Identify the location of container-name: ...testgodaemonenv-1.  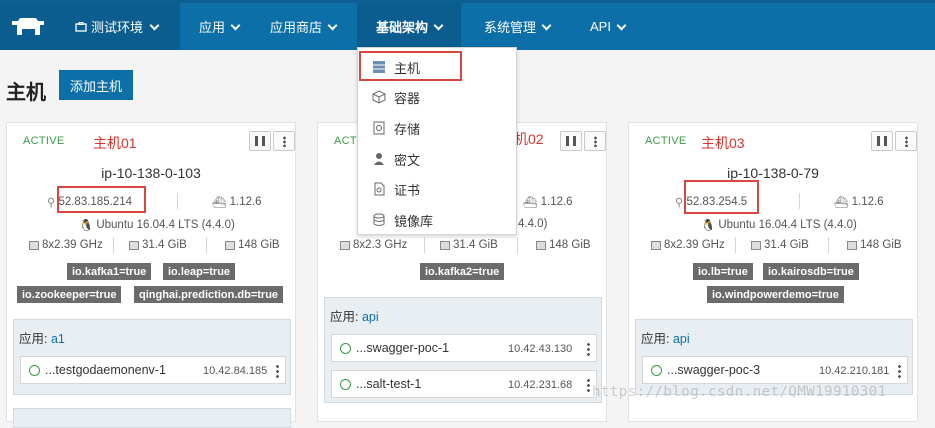
(105, 370).